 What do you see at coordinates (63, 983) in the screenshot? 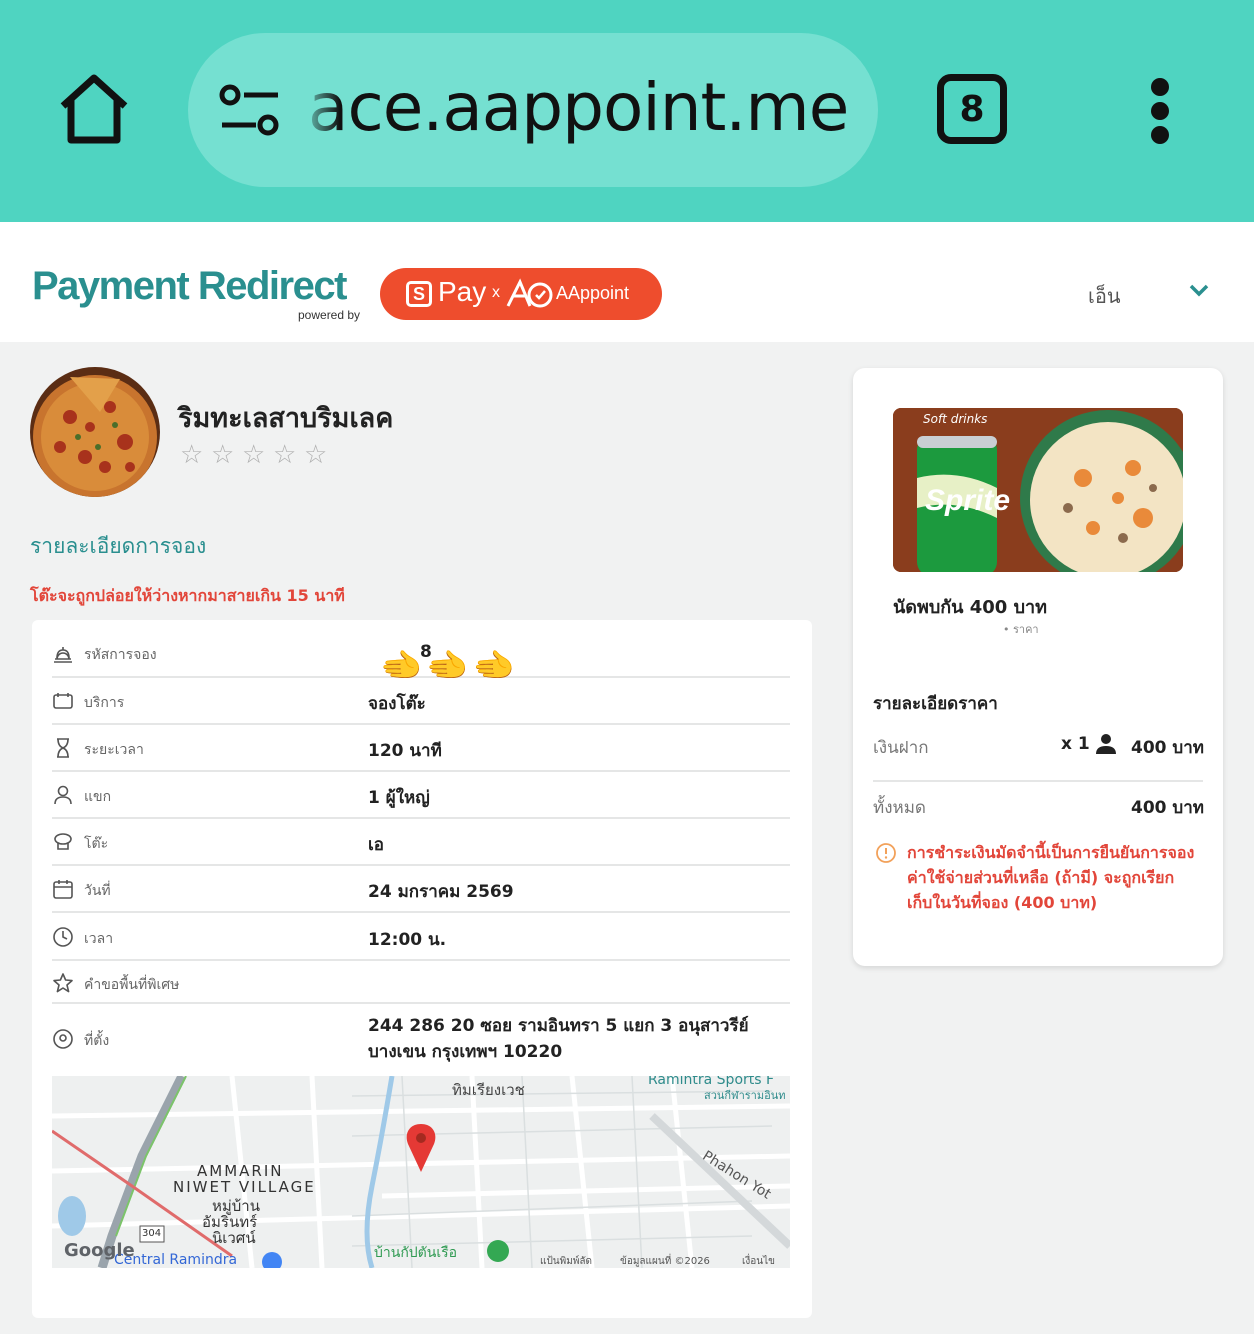
I see `star-outline-icon` at bounding box center [63, 983].